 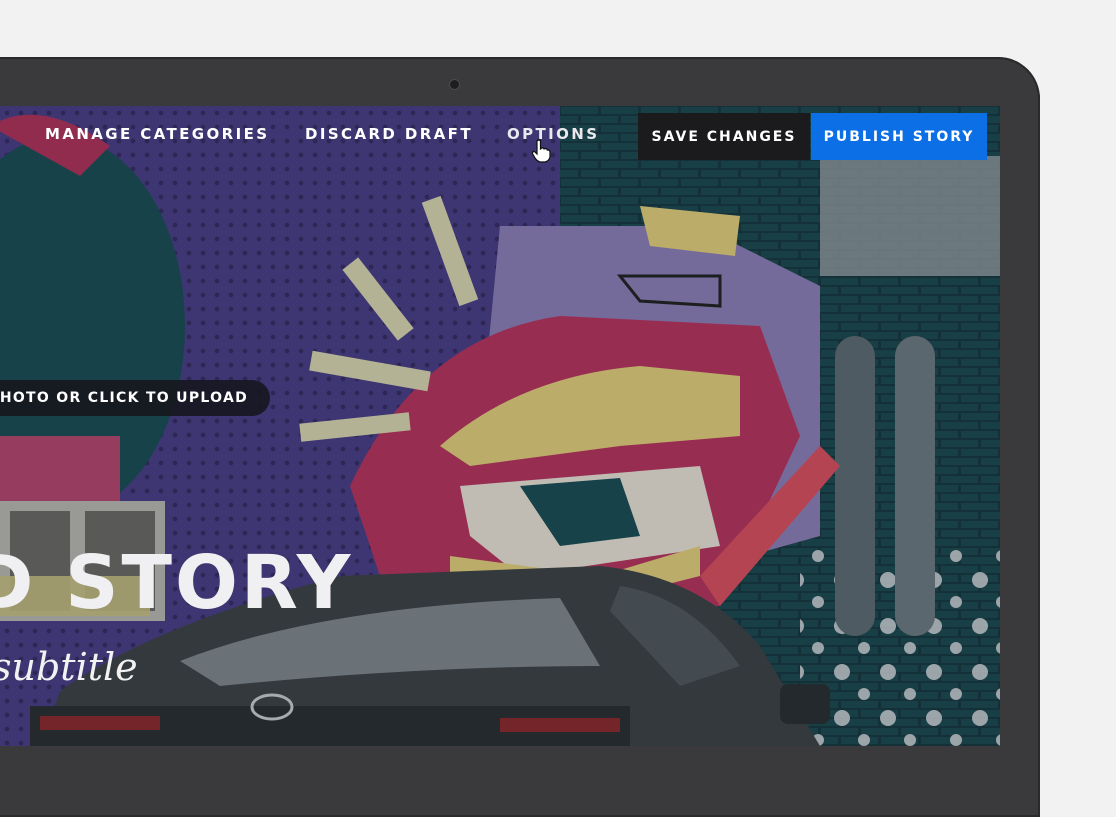 I want to click on upload-photo-hint: PHOTO OR CLICK TO UPLOAD, so click(x=135, y=398).